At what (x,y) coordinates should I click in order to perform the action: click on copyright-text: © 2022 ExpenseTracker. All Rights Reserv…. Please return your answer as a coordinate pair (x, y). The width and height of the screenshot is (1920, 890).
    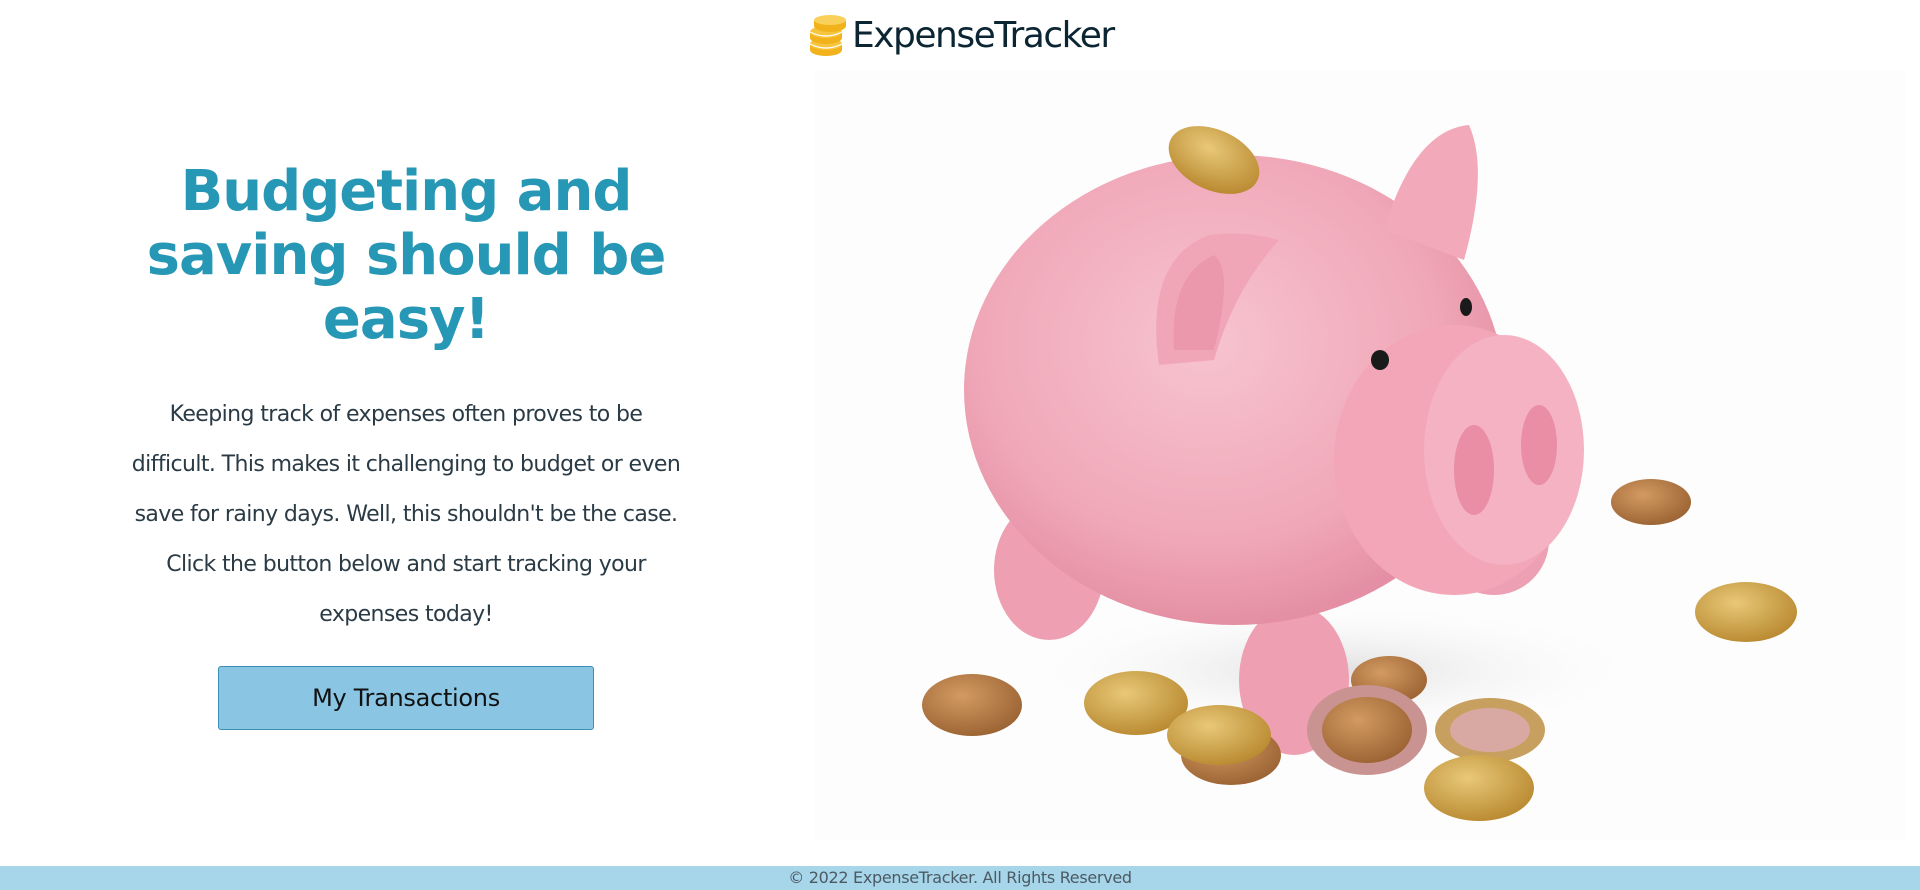
    Looking at the image, I should click on (960, 877).